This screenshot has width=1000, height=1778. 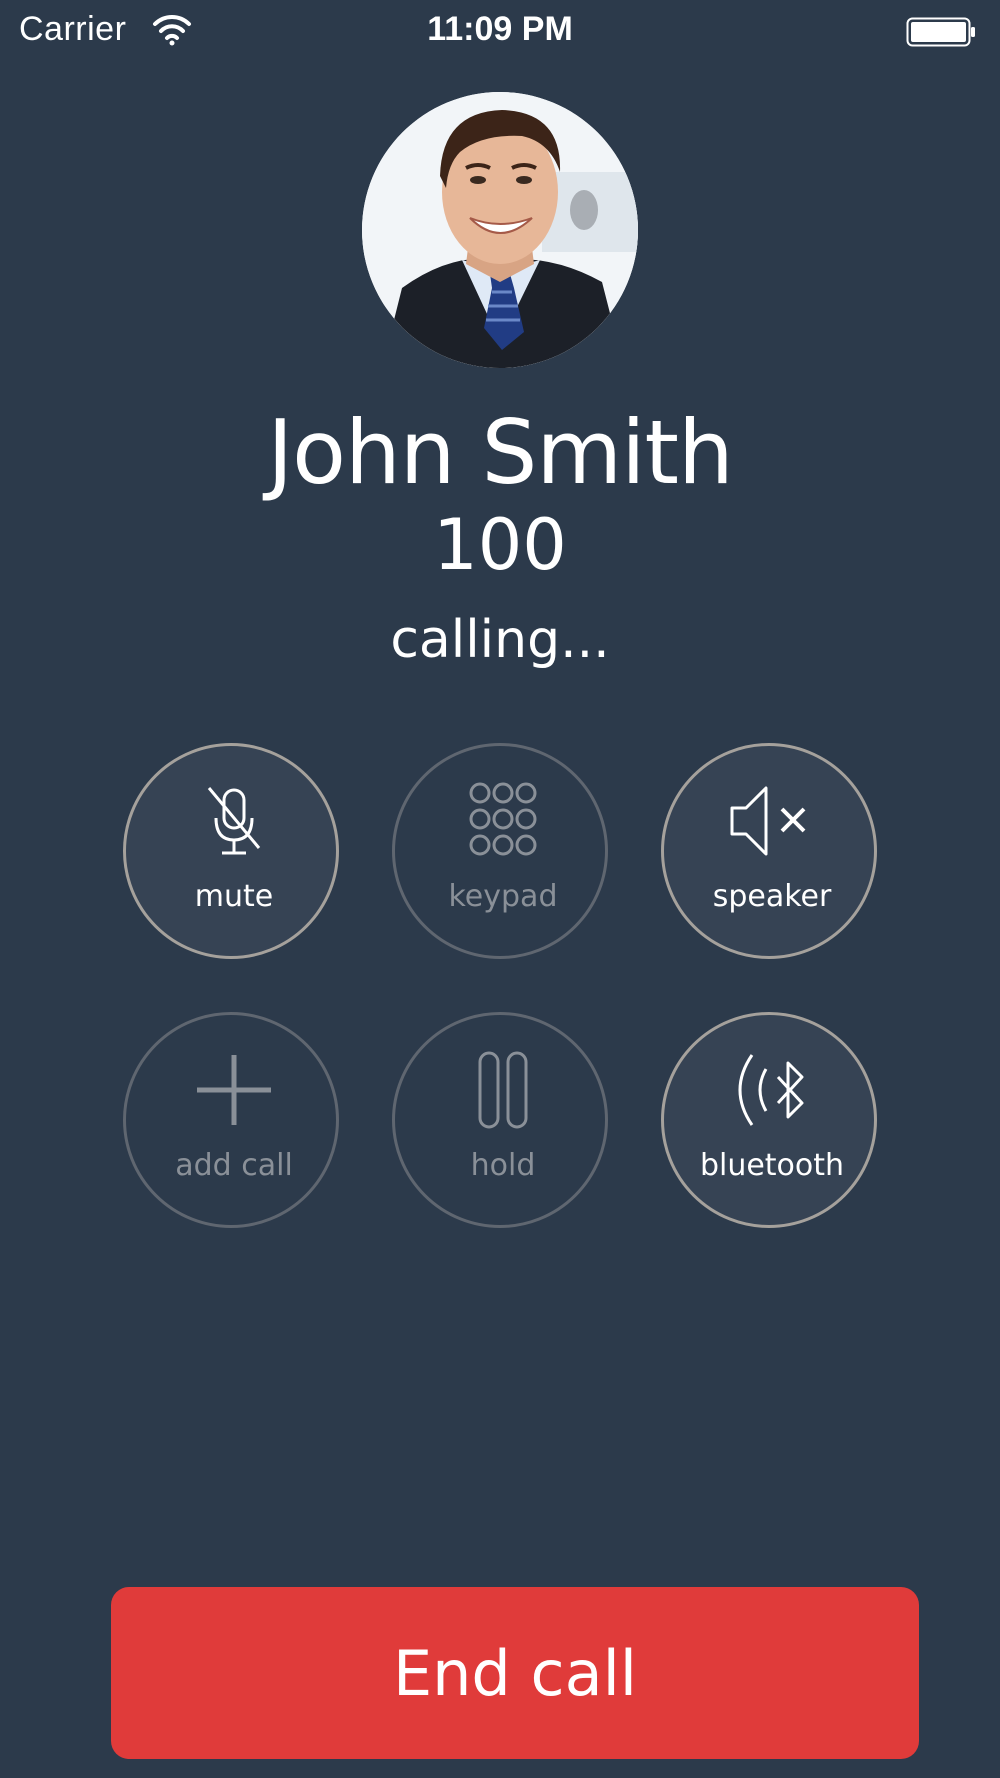 I want to click on keypad-label: keypad, so click(x=503, y=896).